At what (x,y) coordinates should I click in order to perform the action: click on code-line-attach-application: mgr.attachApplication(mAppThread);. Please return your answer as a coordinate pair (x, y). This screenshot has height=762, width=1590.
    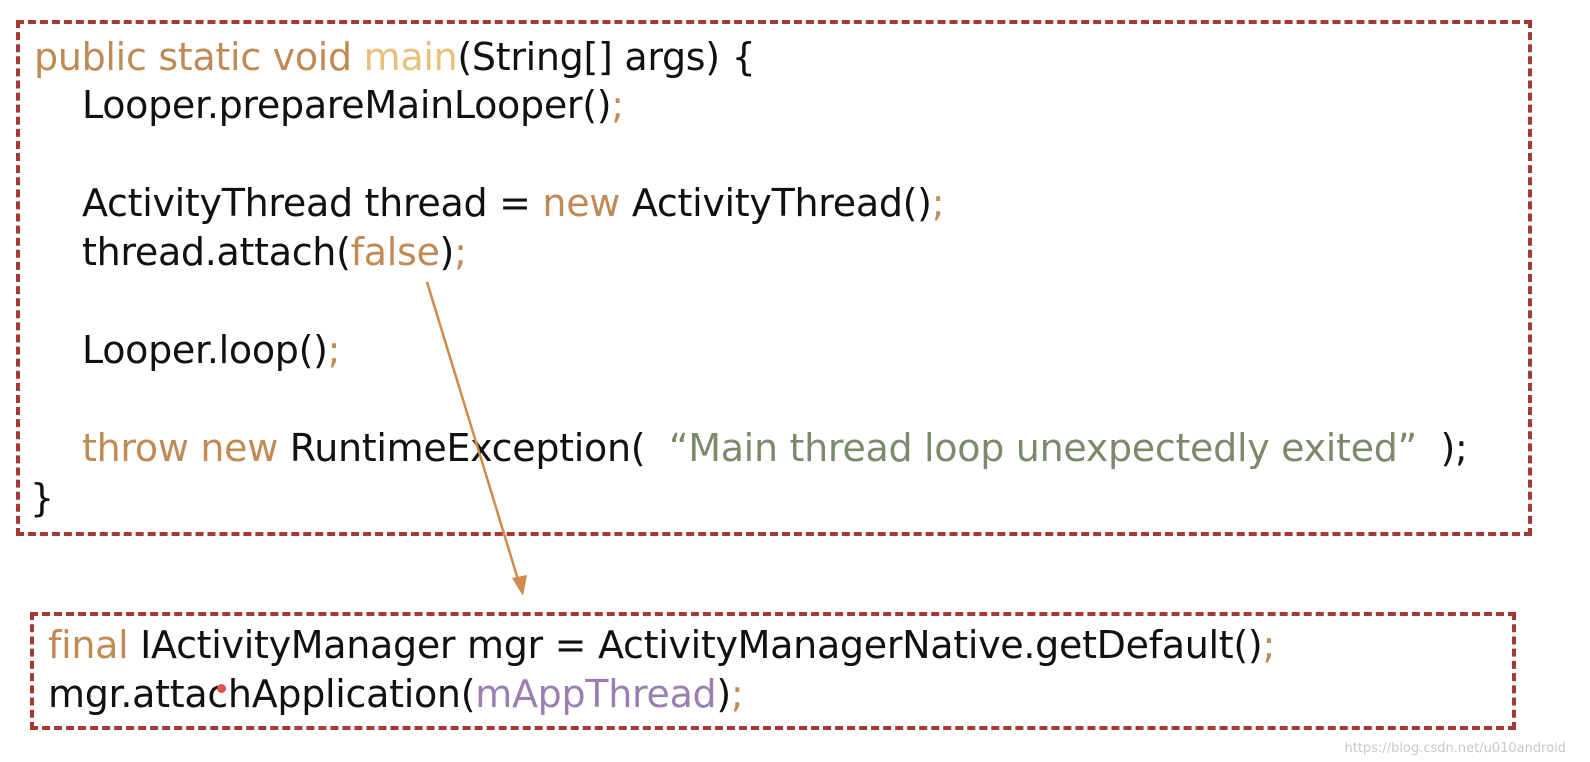
    Looking at the image, I should click on (396, 694).